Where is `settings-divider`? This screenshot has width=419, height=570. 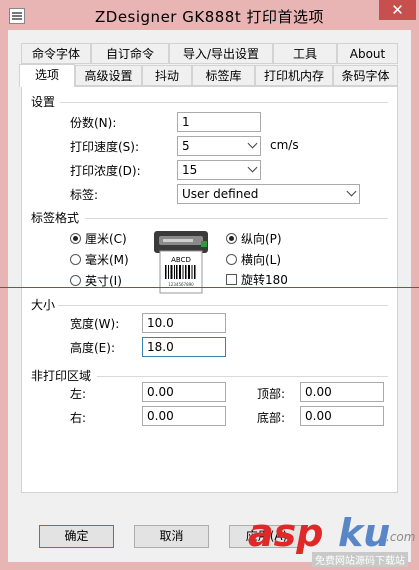
settings-divider is located at coordinates (224, 102).